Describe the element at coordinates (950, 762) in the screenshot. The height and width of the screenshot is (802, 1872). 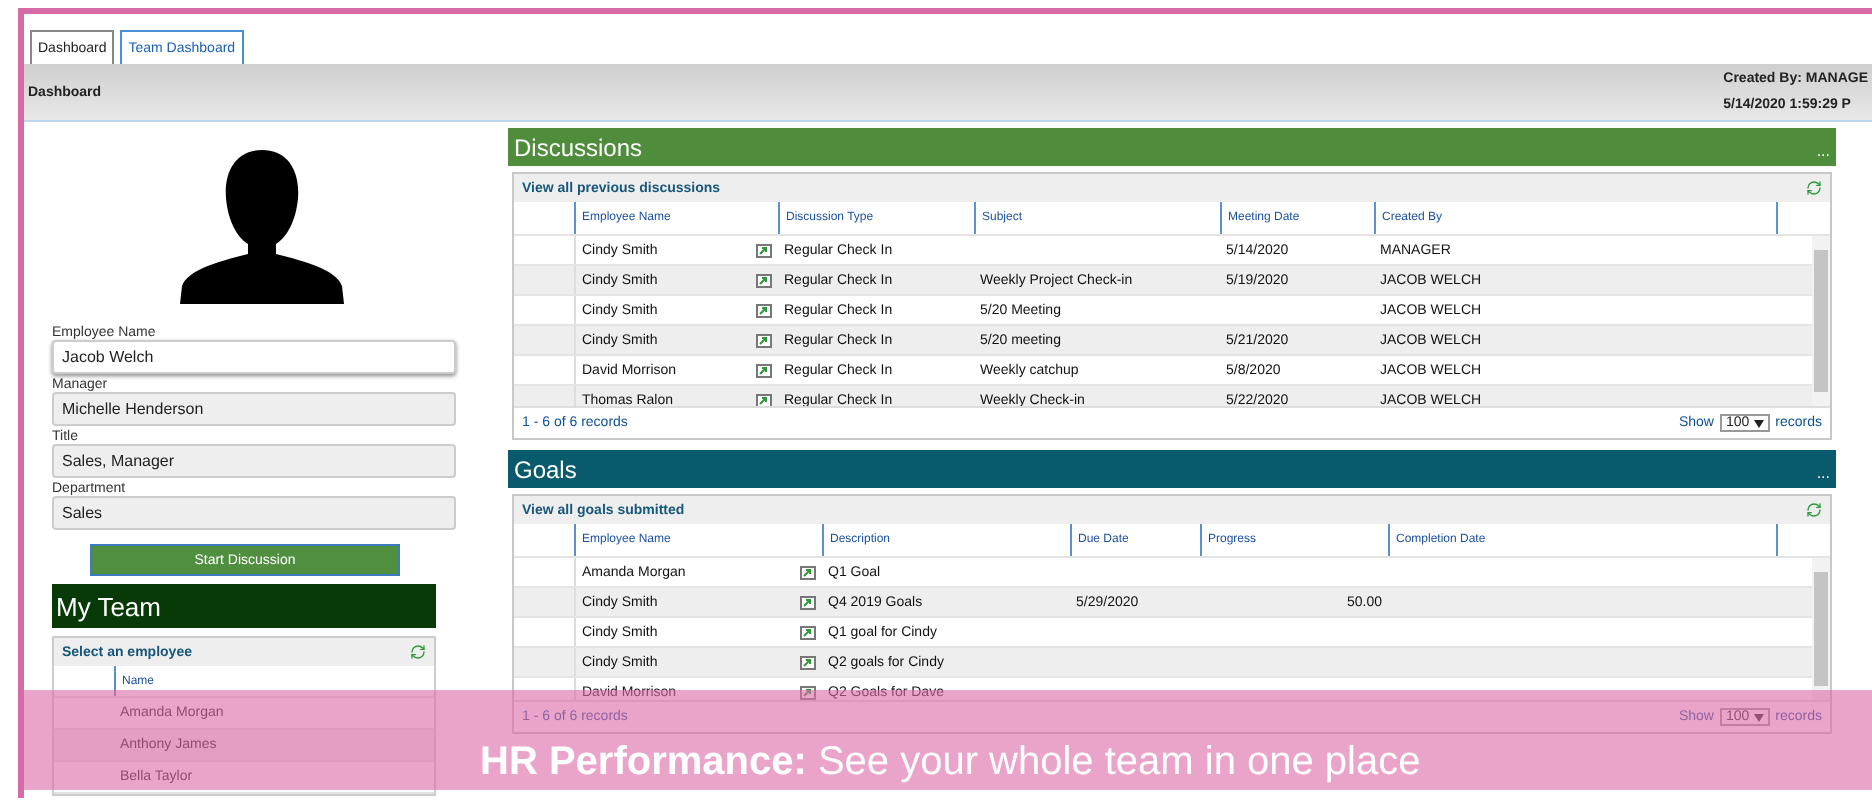
I see `caption-toast-text: HR Performance: See your whole team in one place` at that location.